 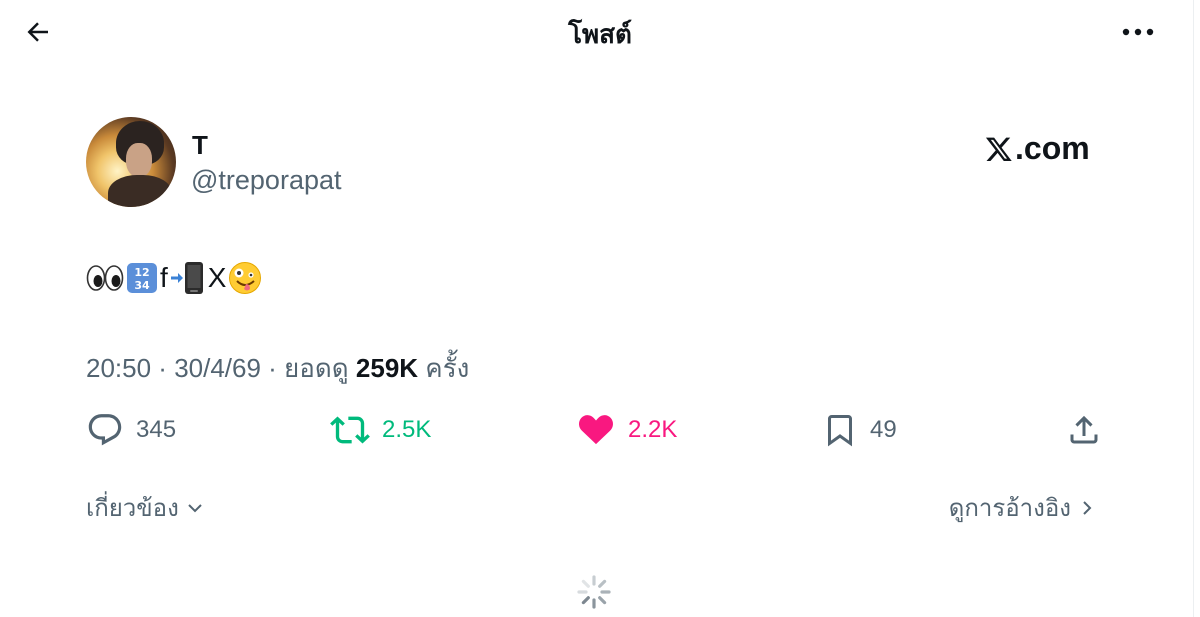 What do you see at coordinates (596, 430) in the screenshot?
I see `heart-filled-icon` at bounding box center [596, 430].